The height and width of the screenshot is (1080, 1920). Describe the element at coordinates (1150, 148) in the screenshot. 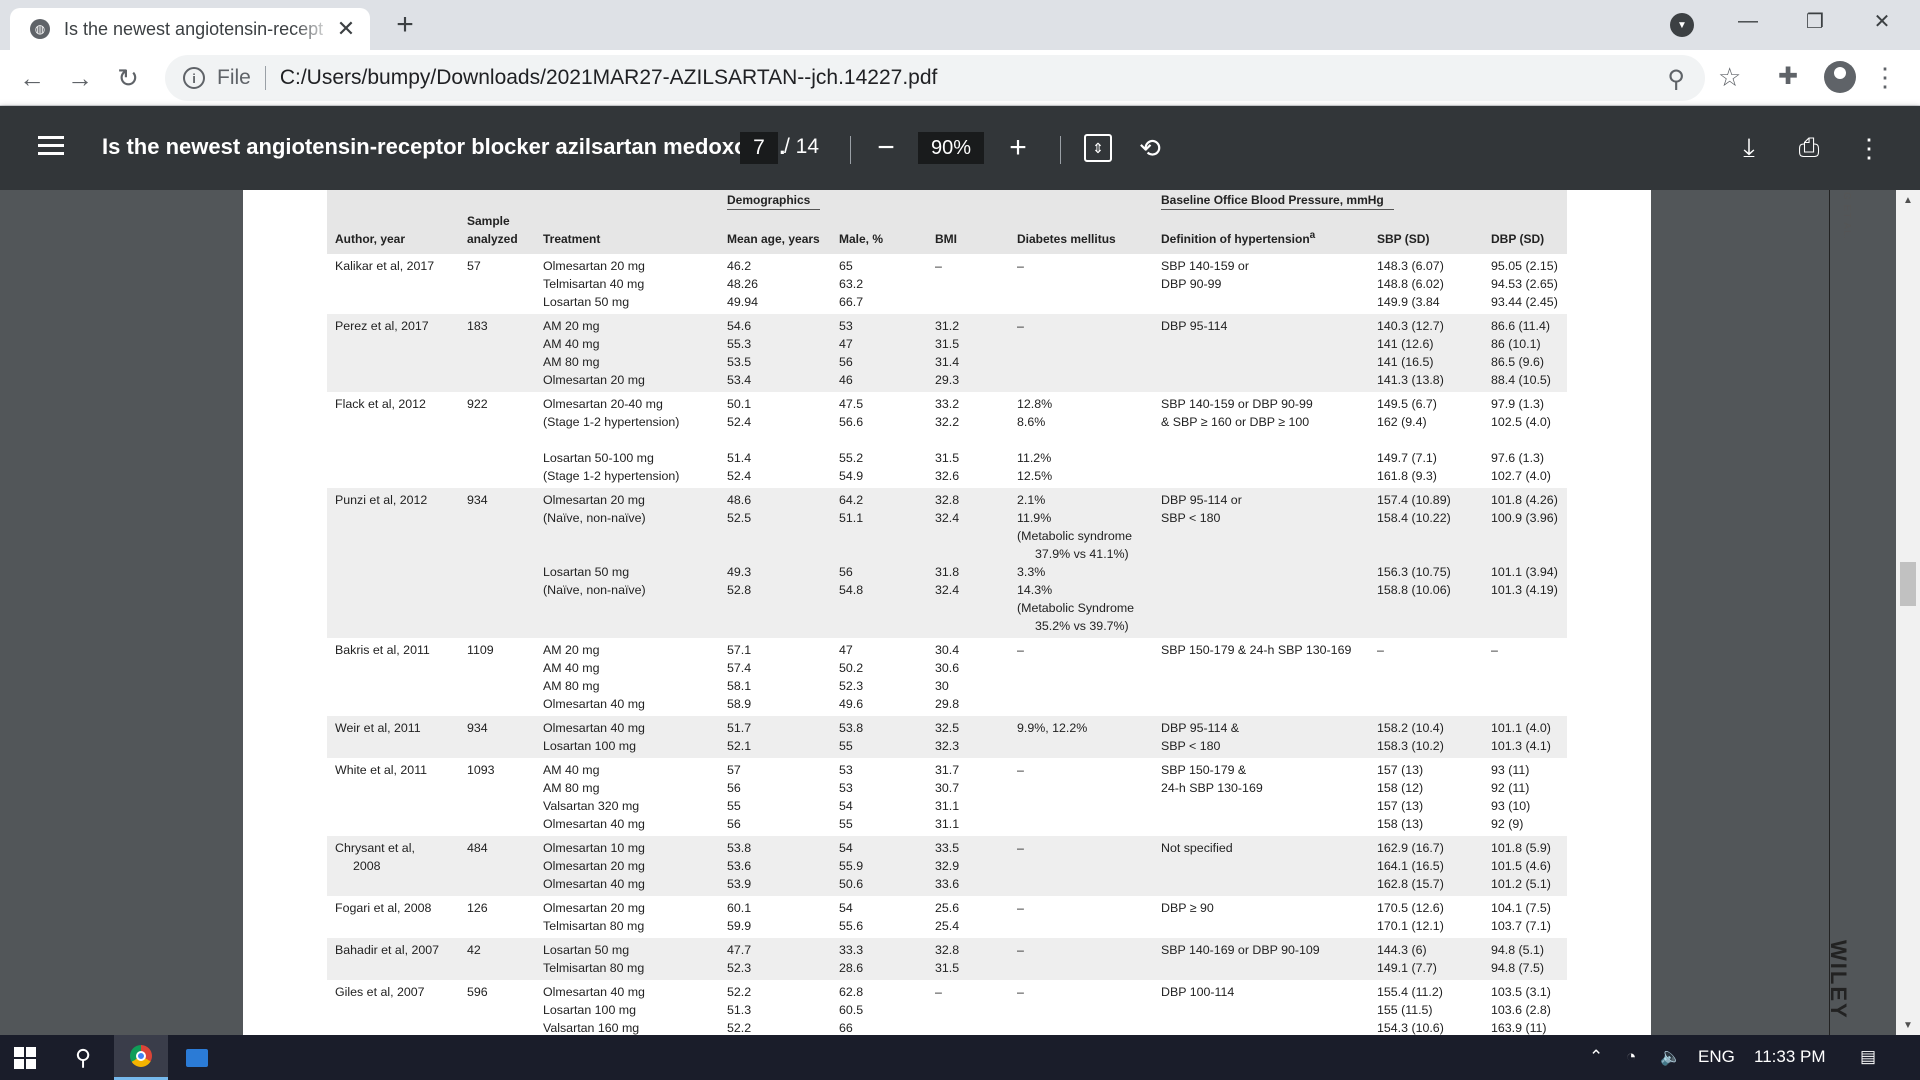

I see `rotate-icon: ⟲` at that location.